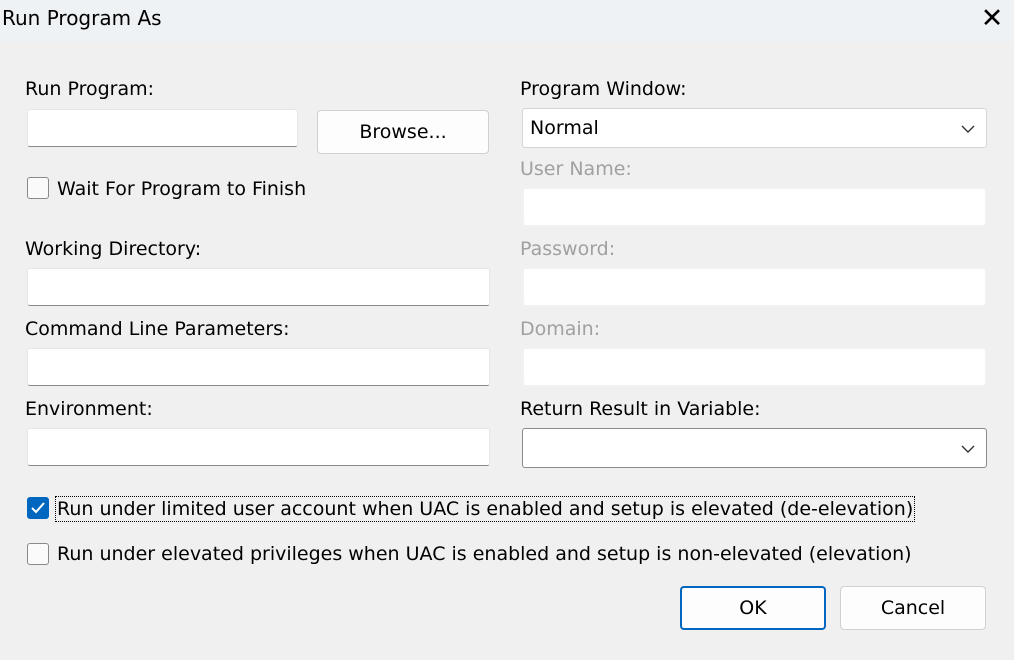  What do you see at coordinates (603, 89) in the screenshot?
I see `program-window-label: Program Window:` at bounding box center [603, 89].